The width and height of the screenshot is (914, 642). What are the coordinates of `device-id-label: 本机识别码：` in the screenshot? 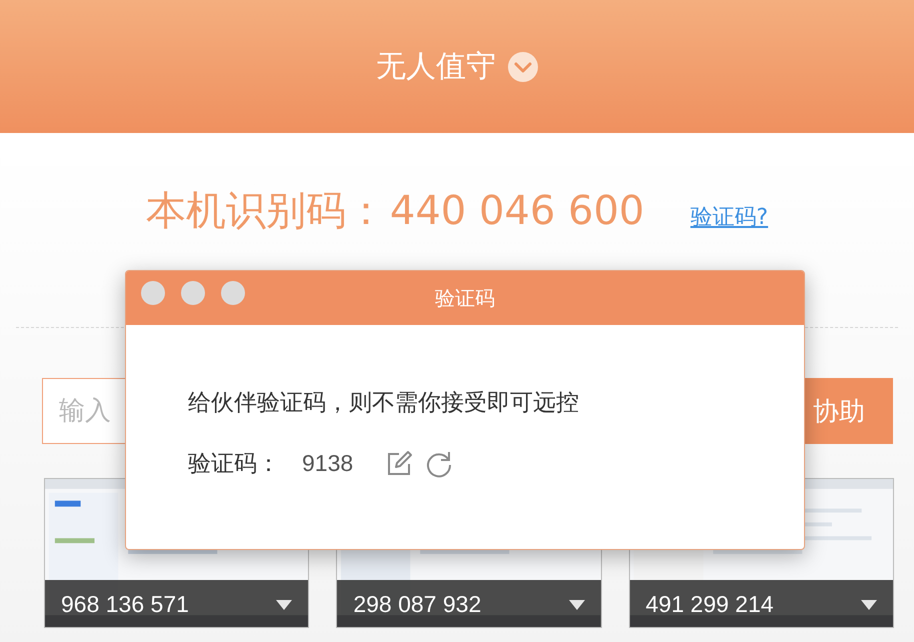 It's located at (266, 211).